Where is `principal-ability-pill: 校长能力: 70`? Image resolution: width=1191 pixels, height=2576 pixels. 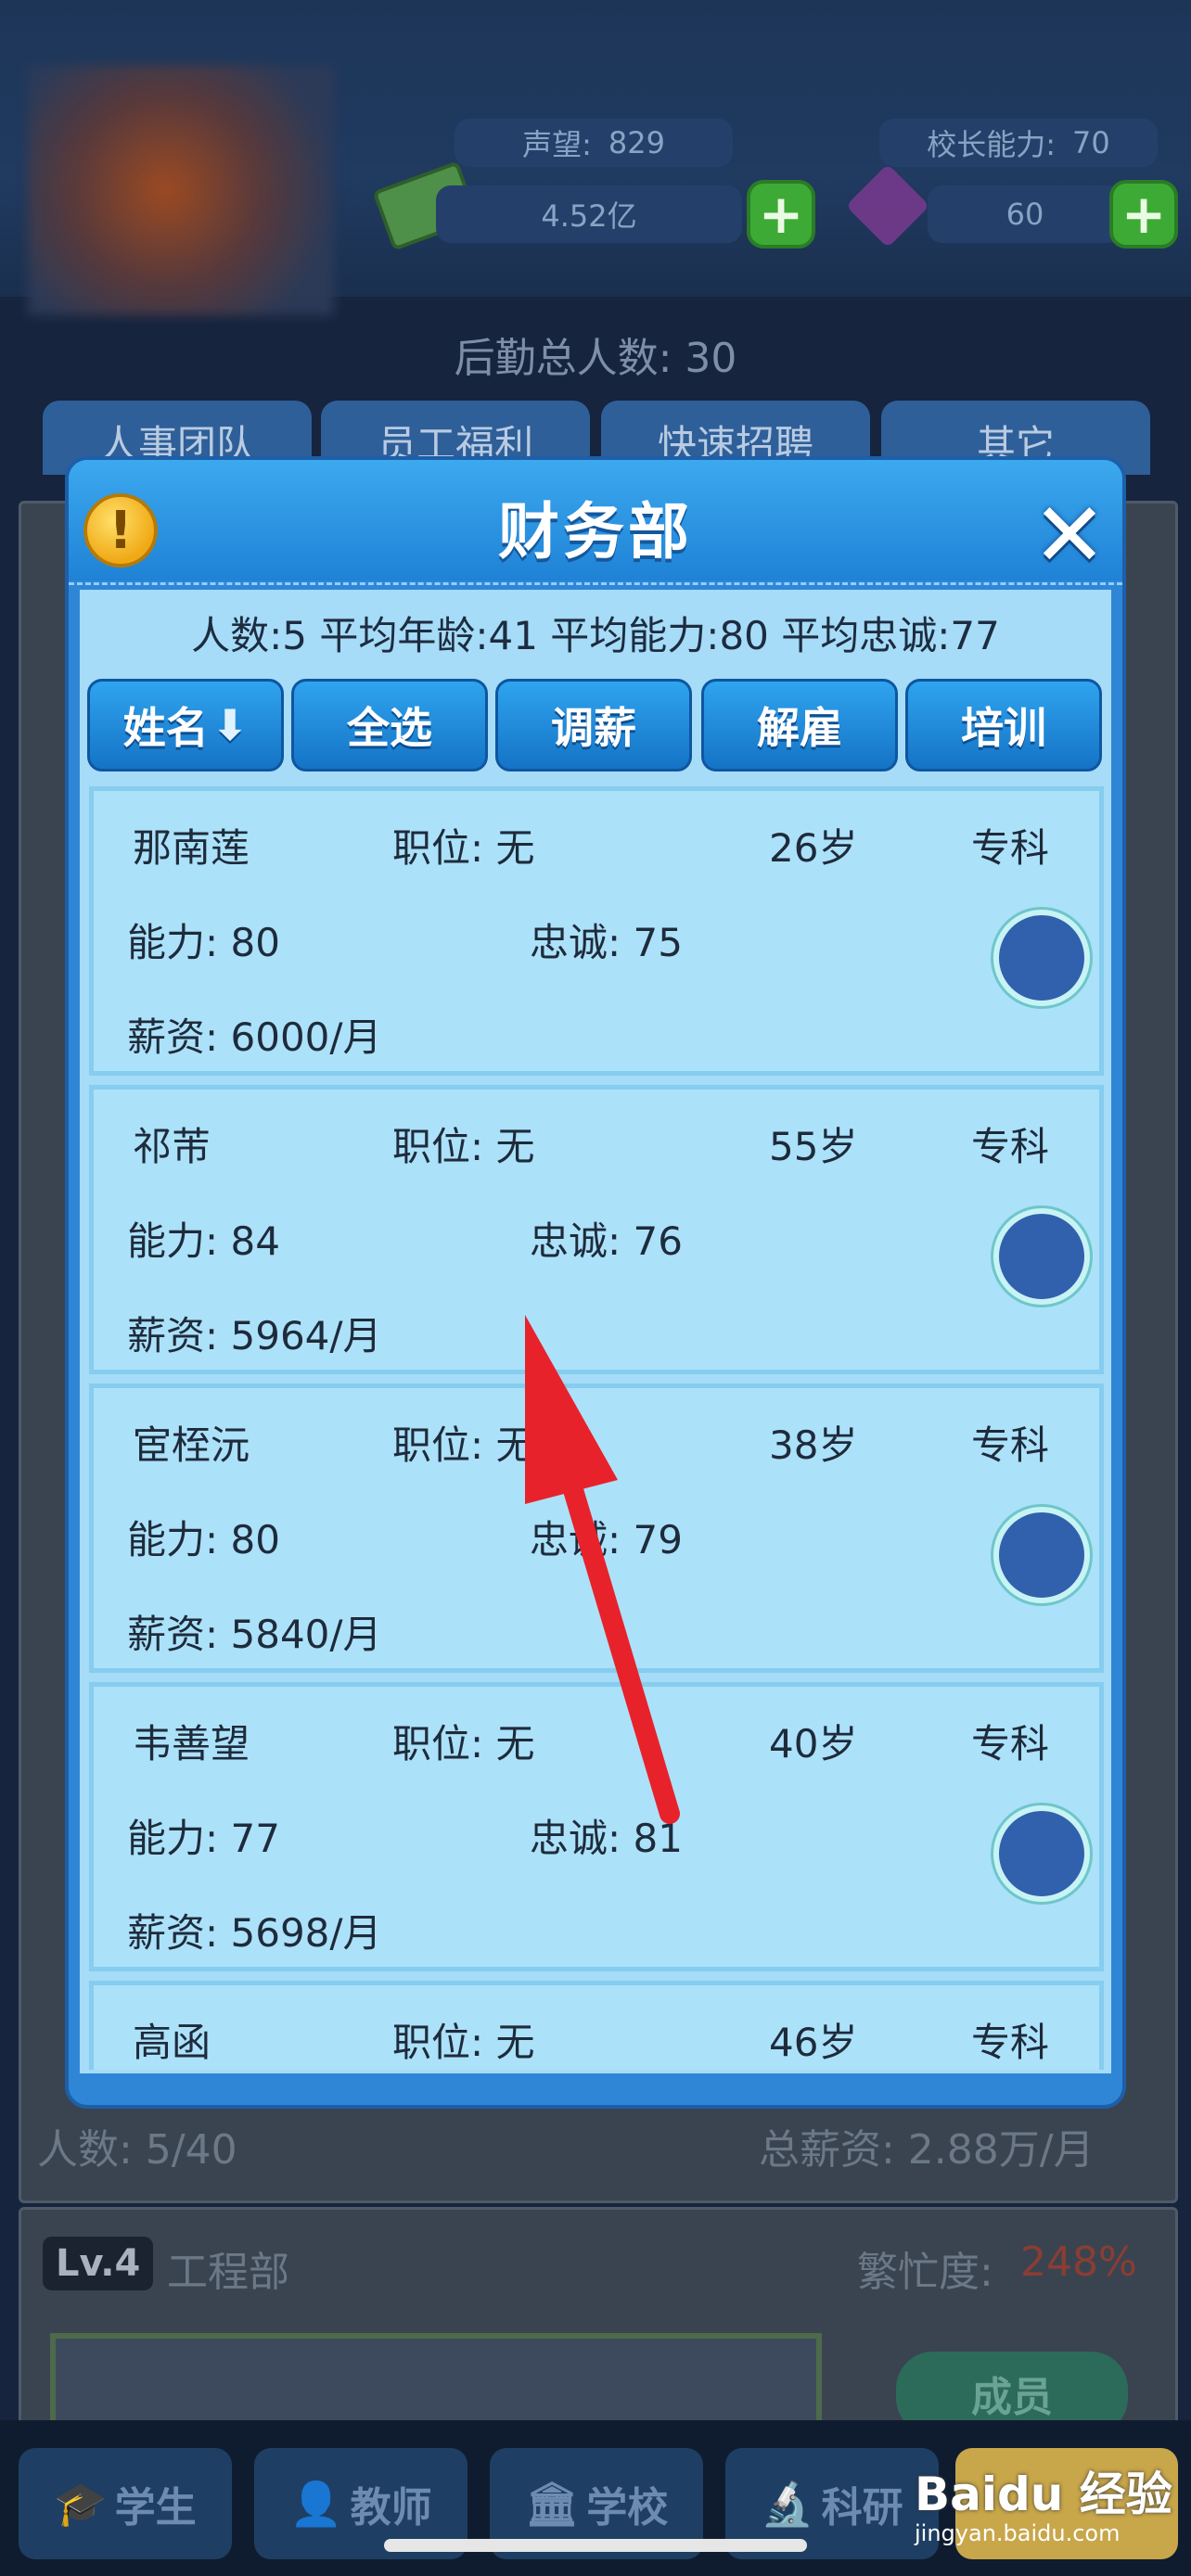 principal-ability-pill: 校长能力: 70 is located at coordinates (1018, 143).